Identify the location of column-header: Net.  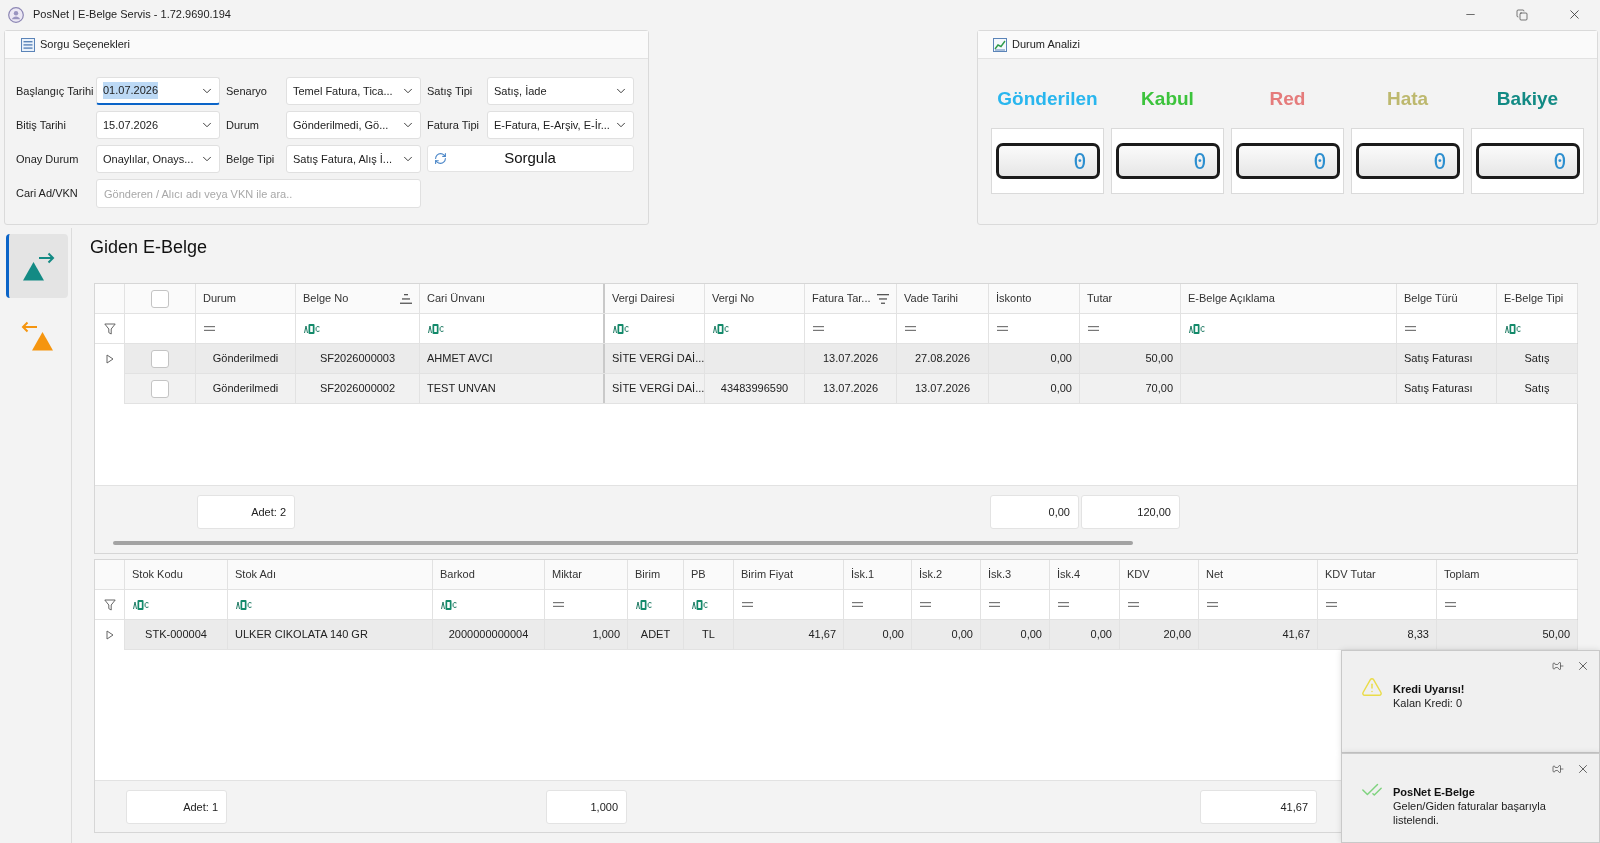
(1258, 574).